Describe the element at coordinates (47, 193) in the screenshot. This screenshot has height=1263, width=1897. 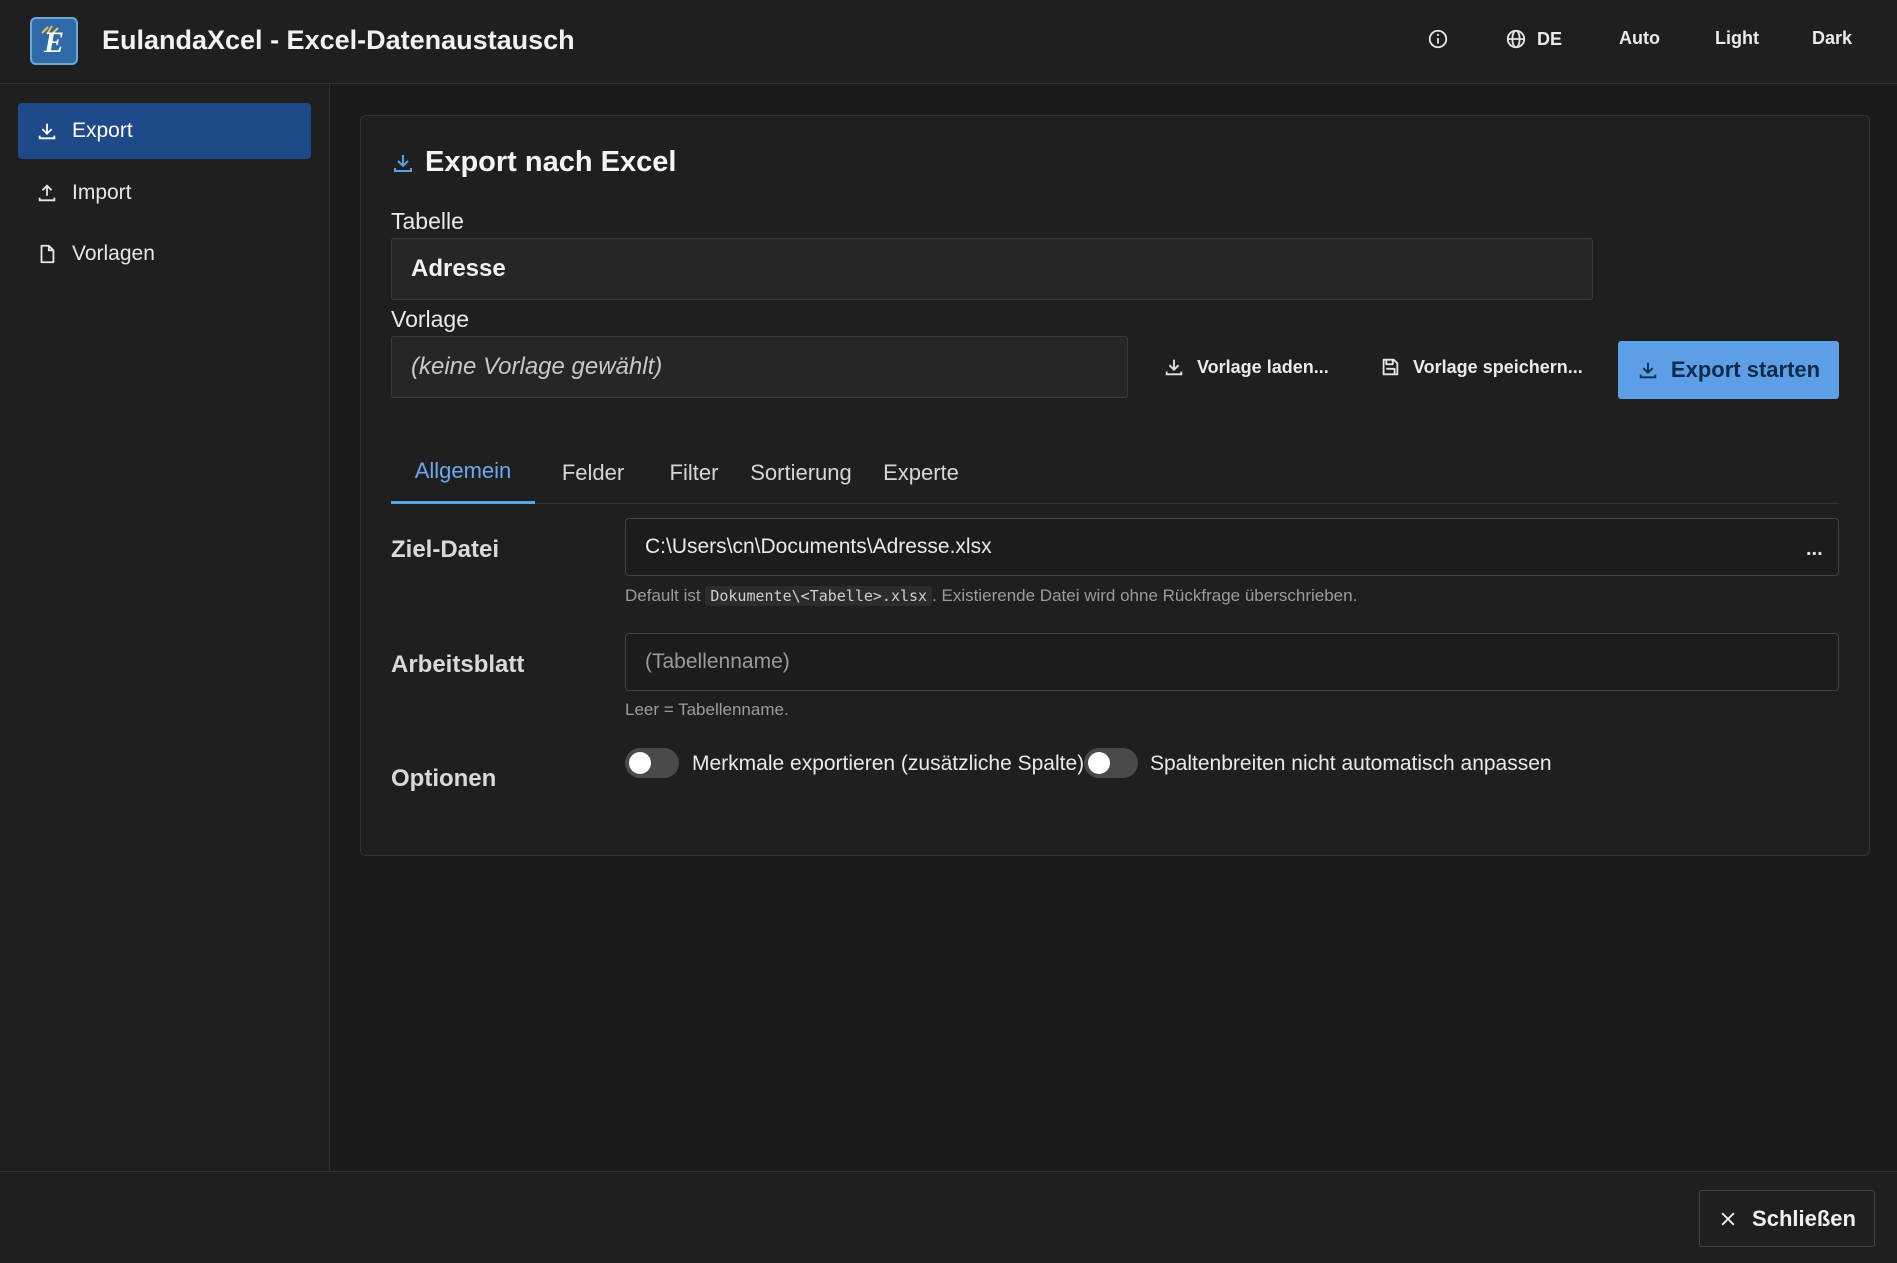
I see `upload-icon` at that location.